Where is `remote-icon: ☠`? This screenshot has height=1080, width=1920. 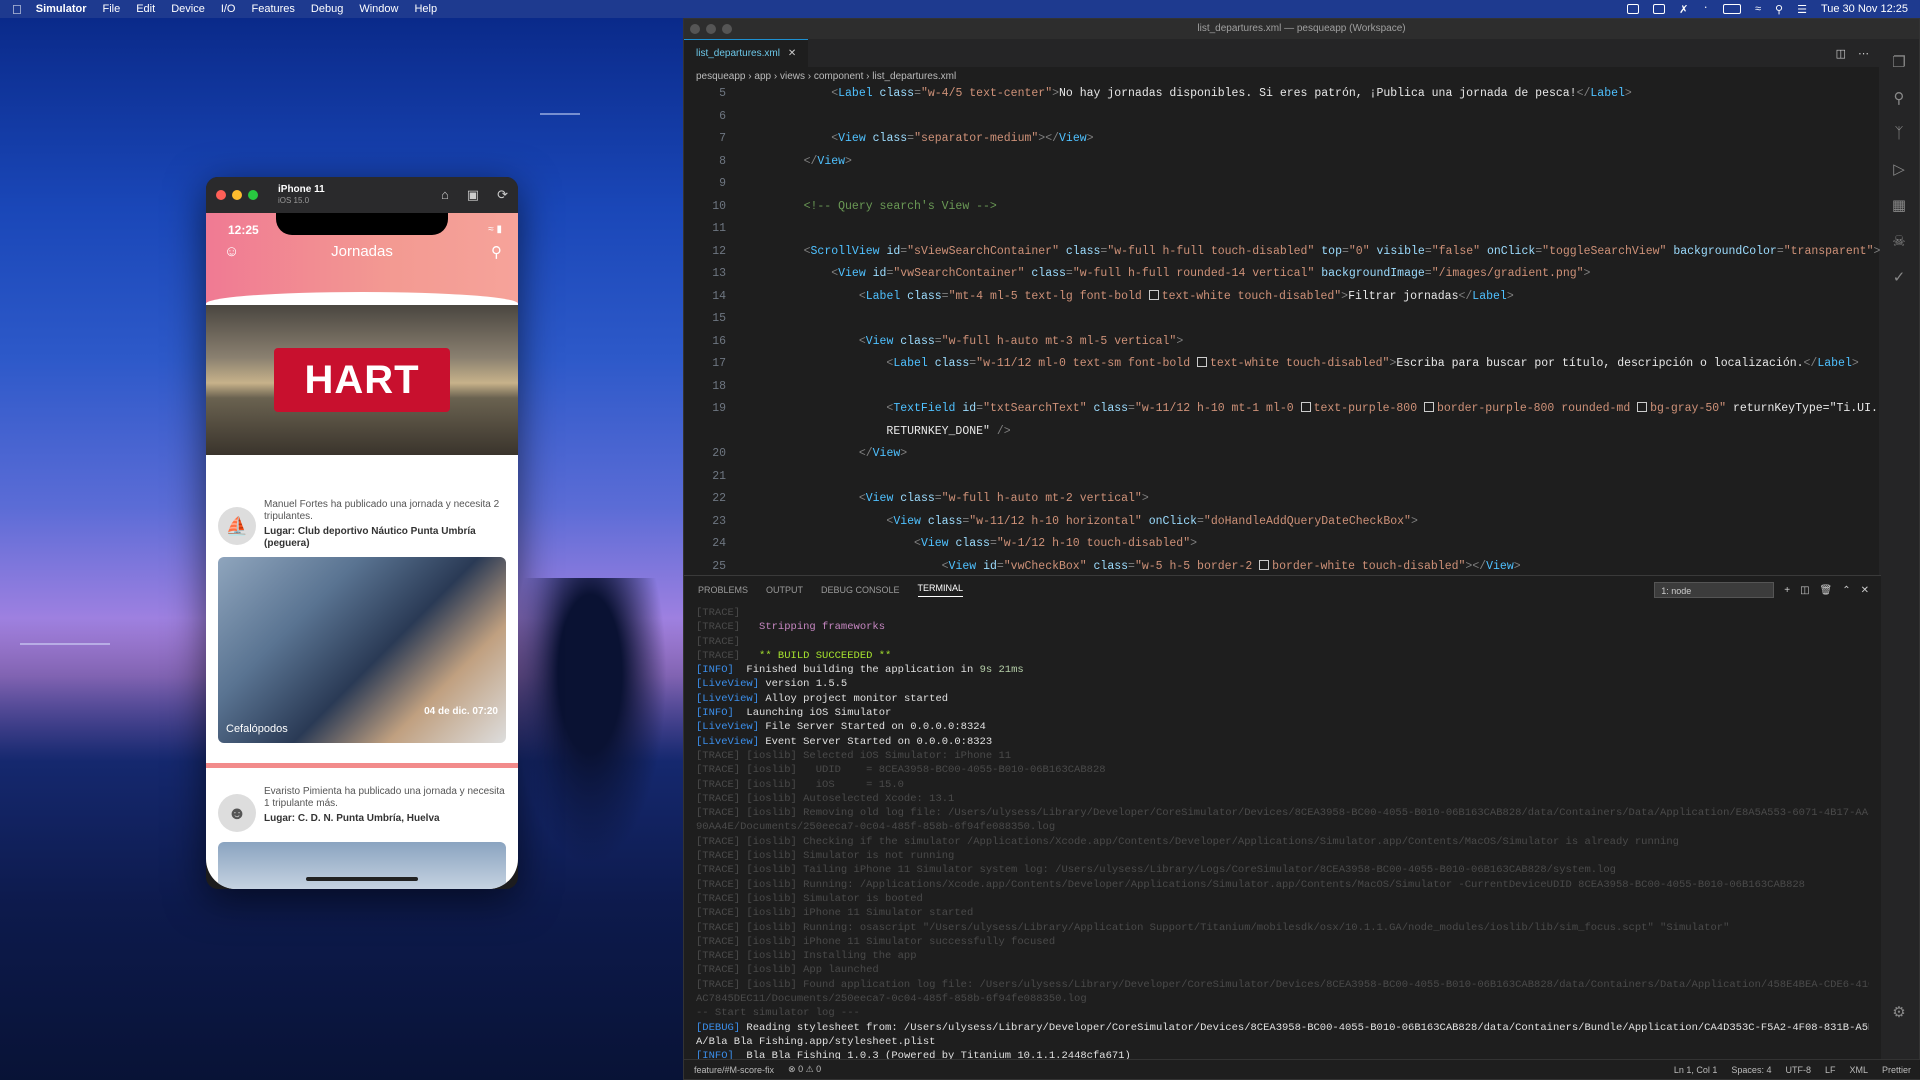
remote-icon: ☠ is located at coordinates (1898, 241).